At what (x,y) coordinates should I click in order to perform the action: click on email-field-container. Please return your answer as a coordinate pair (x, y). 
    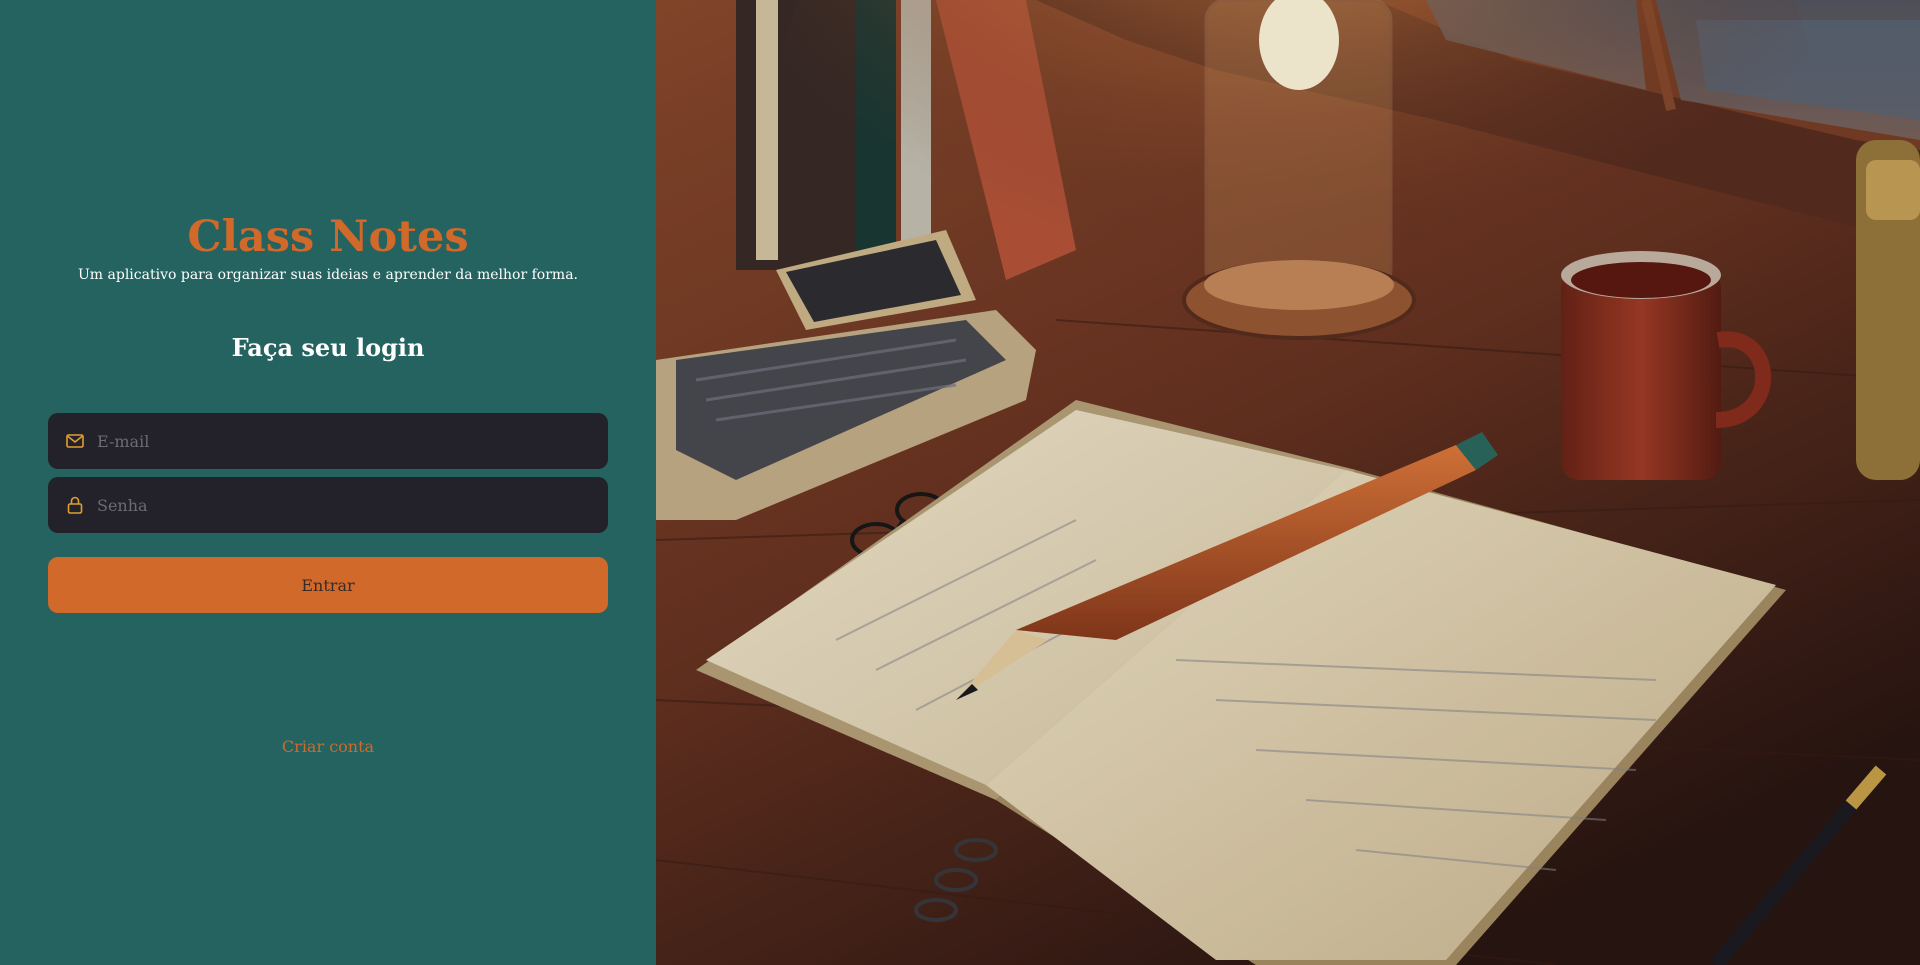
    Looking at the image, I should click on (328, 441).